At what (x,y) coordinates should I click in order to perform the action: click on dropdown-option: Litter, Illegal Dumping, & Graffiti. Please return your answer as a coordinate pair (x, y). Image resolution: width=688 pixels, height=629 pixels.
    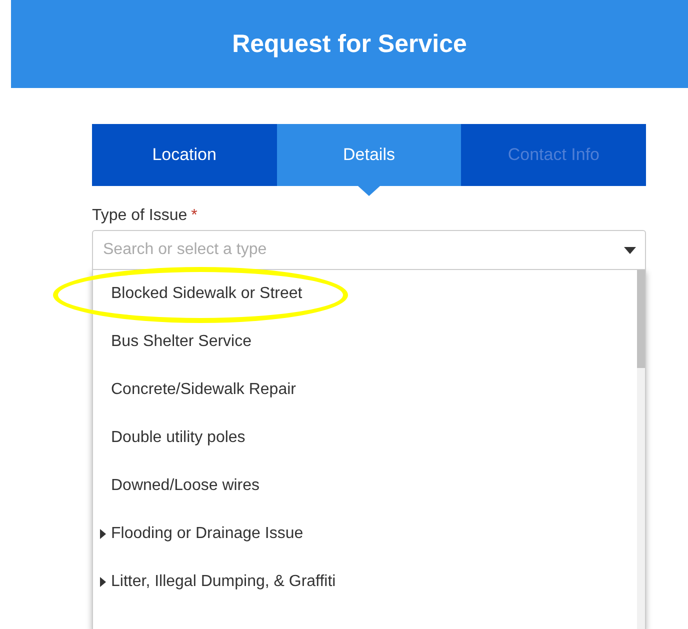
    Looking at the image, I should click on (365, 582).